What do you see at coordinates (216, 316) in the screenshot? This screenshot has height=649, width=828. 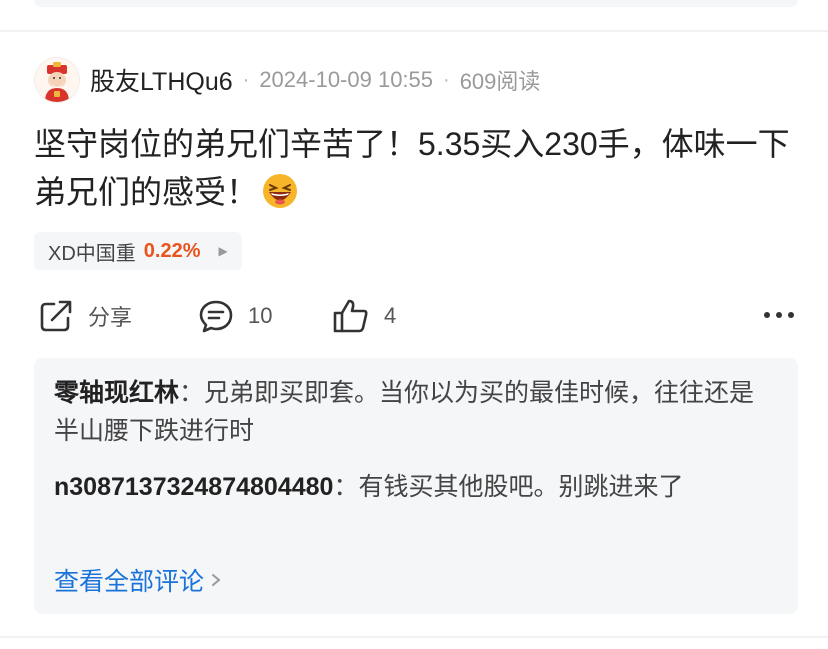 I see `comment-icon` at bounding box center [216, 316].